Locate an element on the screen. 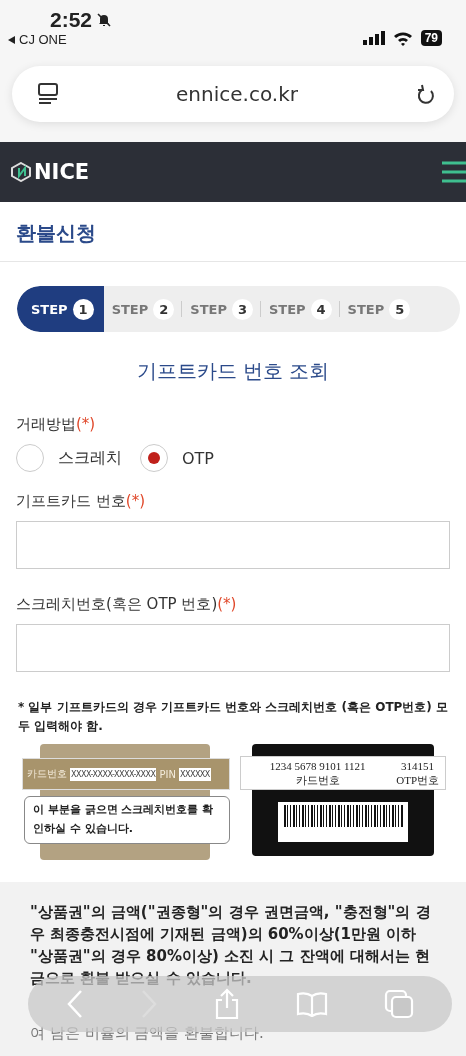 This screenshot has width=466, height=1056. logo-icon is located at coordinates (21, 172).